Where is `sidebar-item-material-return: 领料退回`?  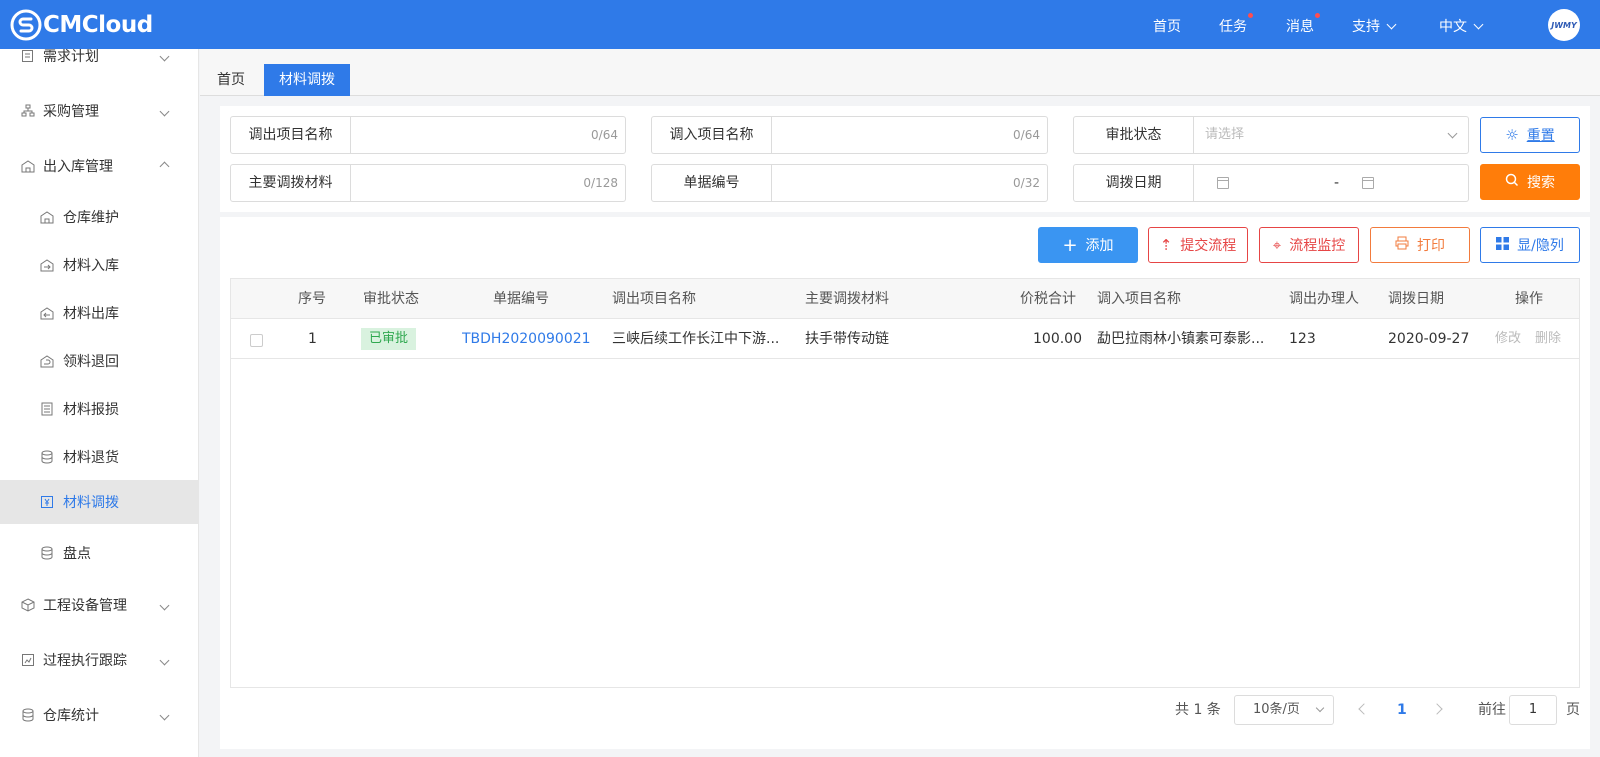 sidebar-item-material-return: 领料退回 is located at coordinates (99, 361).